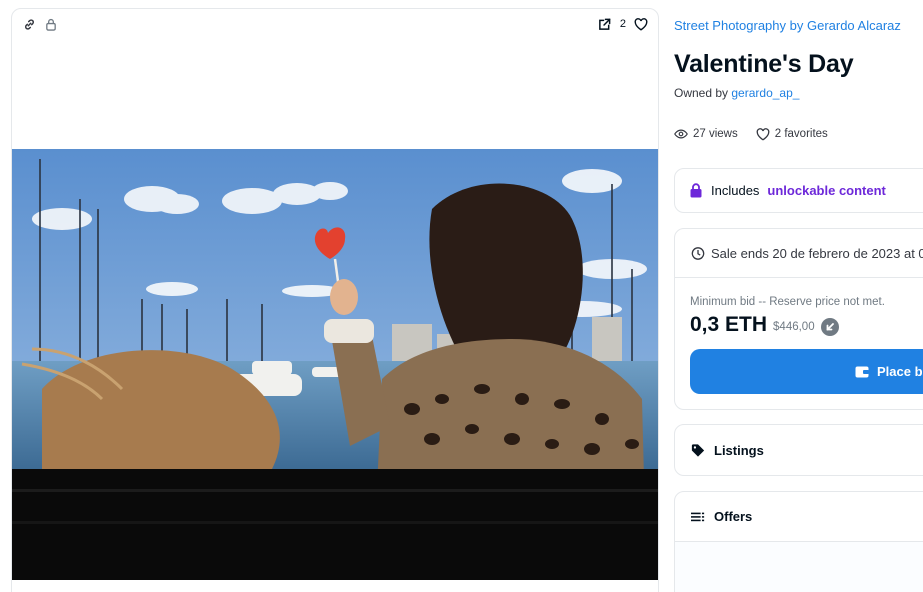  I want to click on offers-panel: Offers, so click(798, 541).